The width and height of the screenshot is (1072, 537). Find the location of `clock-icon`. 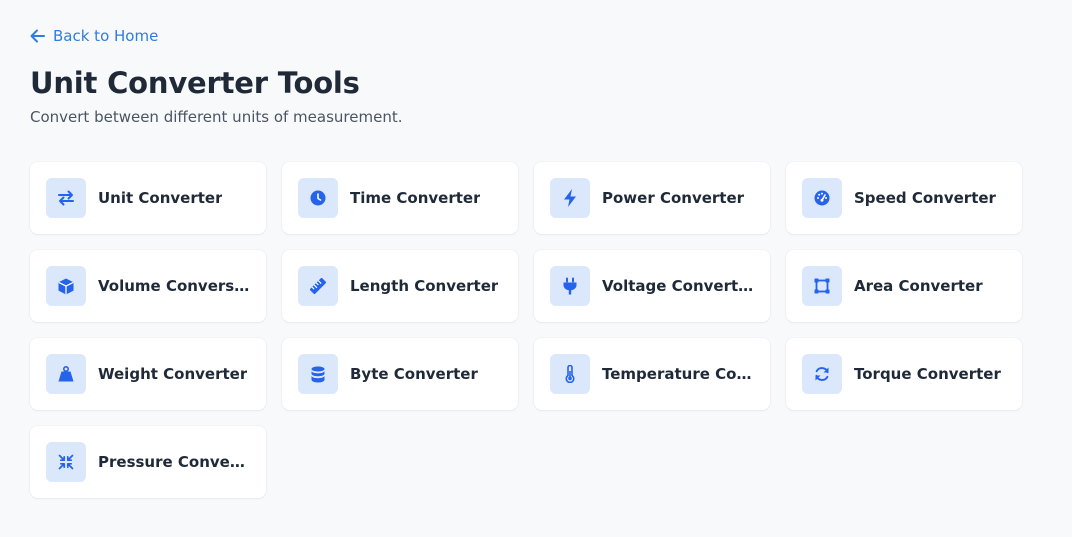

clock-icon is located at coordinates (318, 198).